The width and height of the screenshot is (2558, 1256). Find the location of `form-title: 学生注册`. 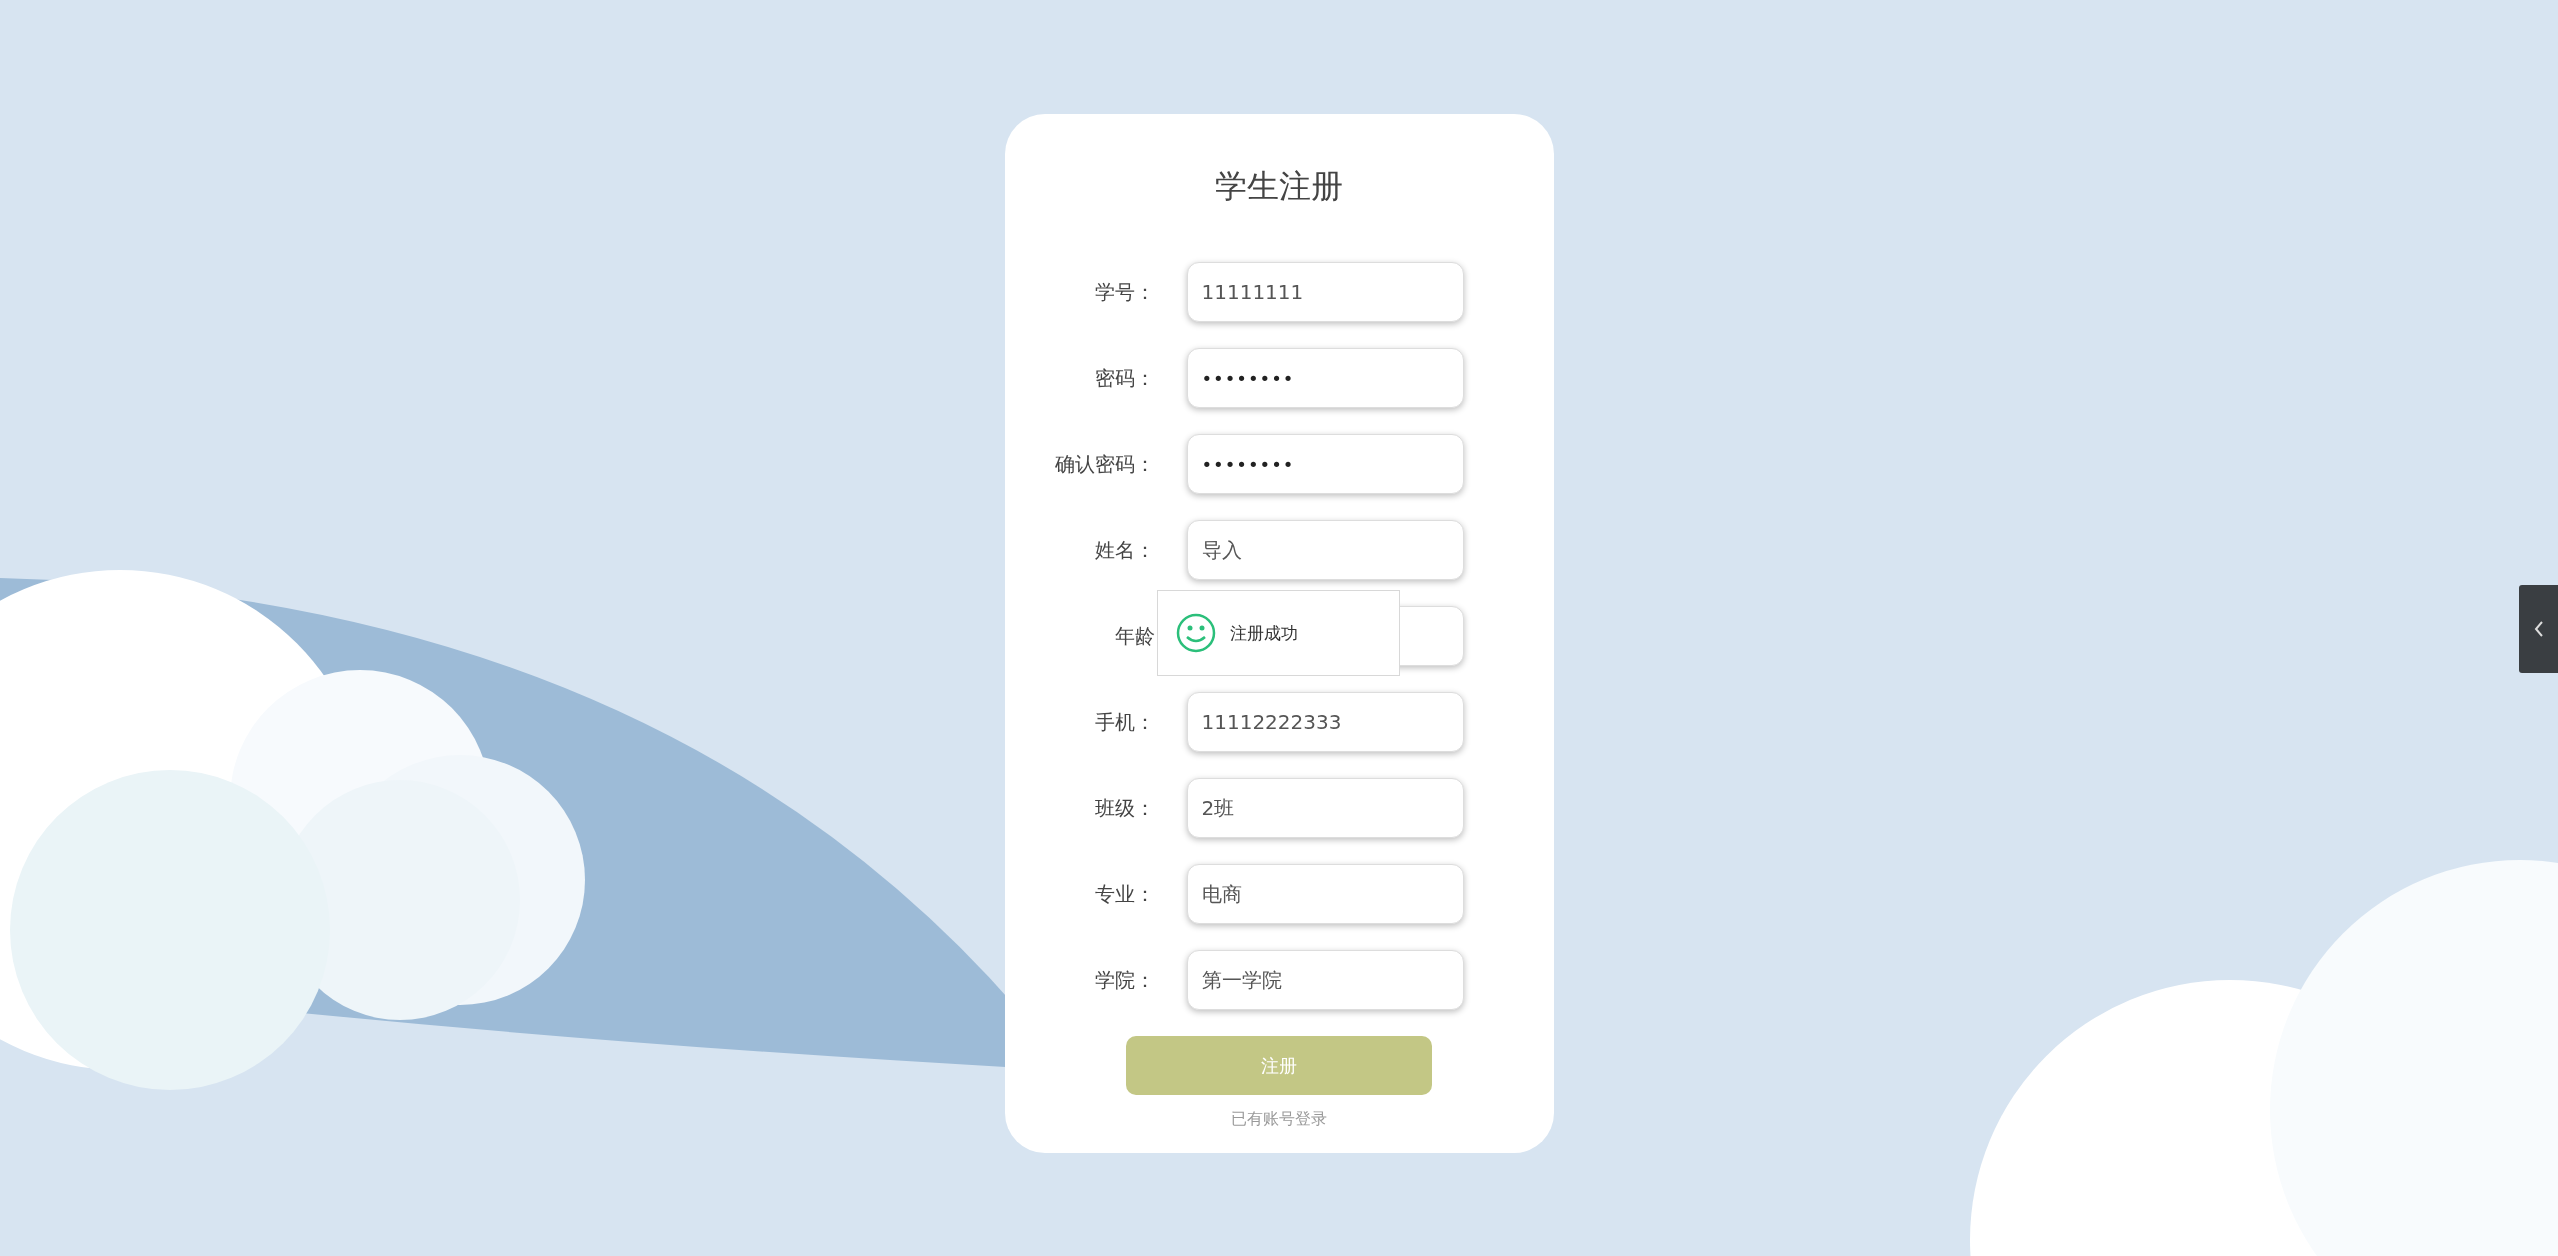

form-title: 学生注册 is located at coordinates (1279, 186).